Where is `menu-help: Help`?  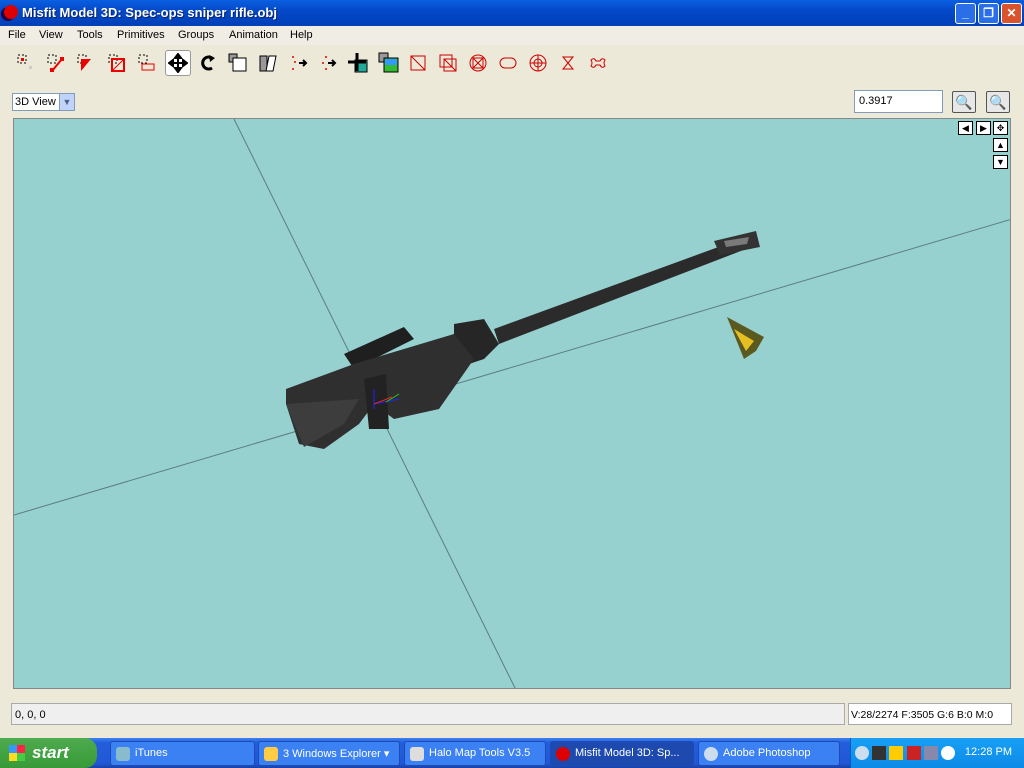 menu-help: Help is located at coordinates (301, 35).